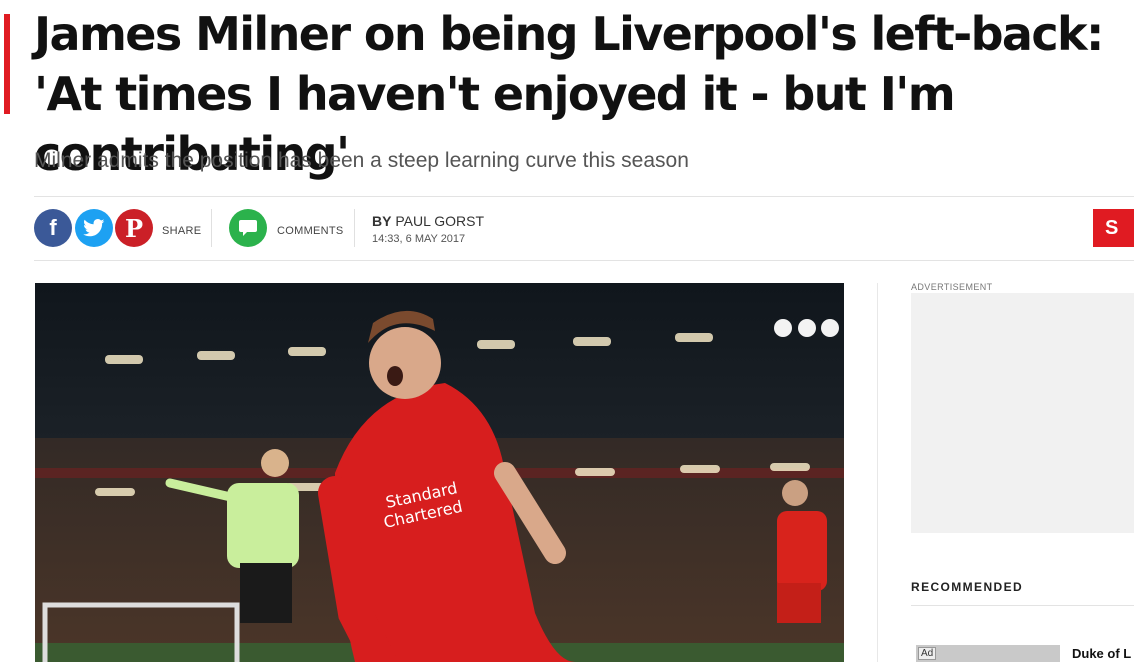 This screenshot has height=662, width=1134. Describe the element at coordinates (927, 653) in the screenshot. I see `ad-tag: Ad` at that location.